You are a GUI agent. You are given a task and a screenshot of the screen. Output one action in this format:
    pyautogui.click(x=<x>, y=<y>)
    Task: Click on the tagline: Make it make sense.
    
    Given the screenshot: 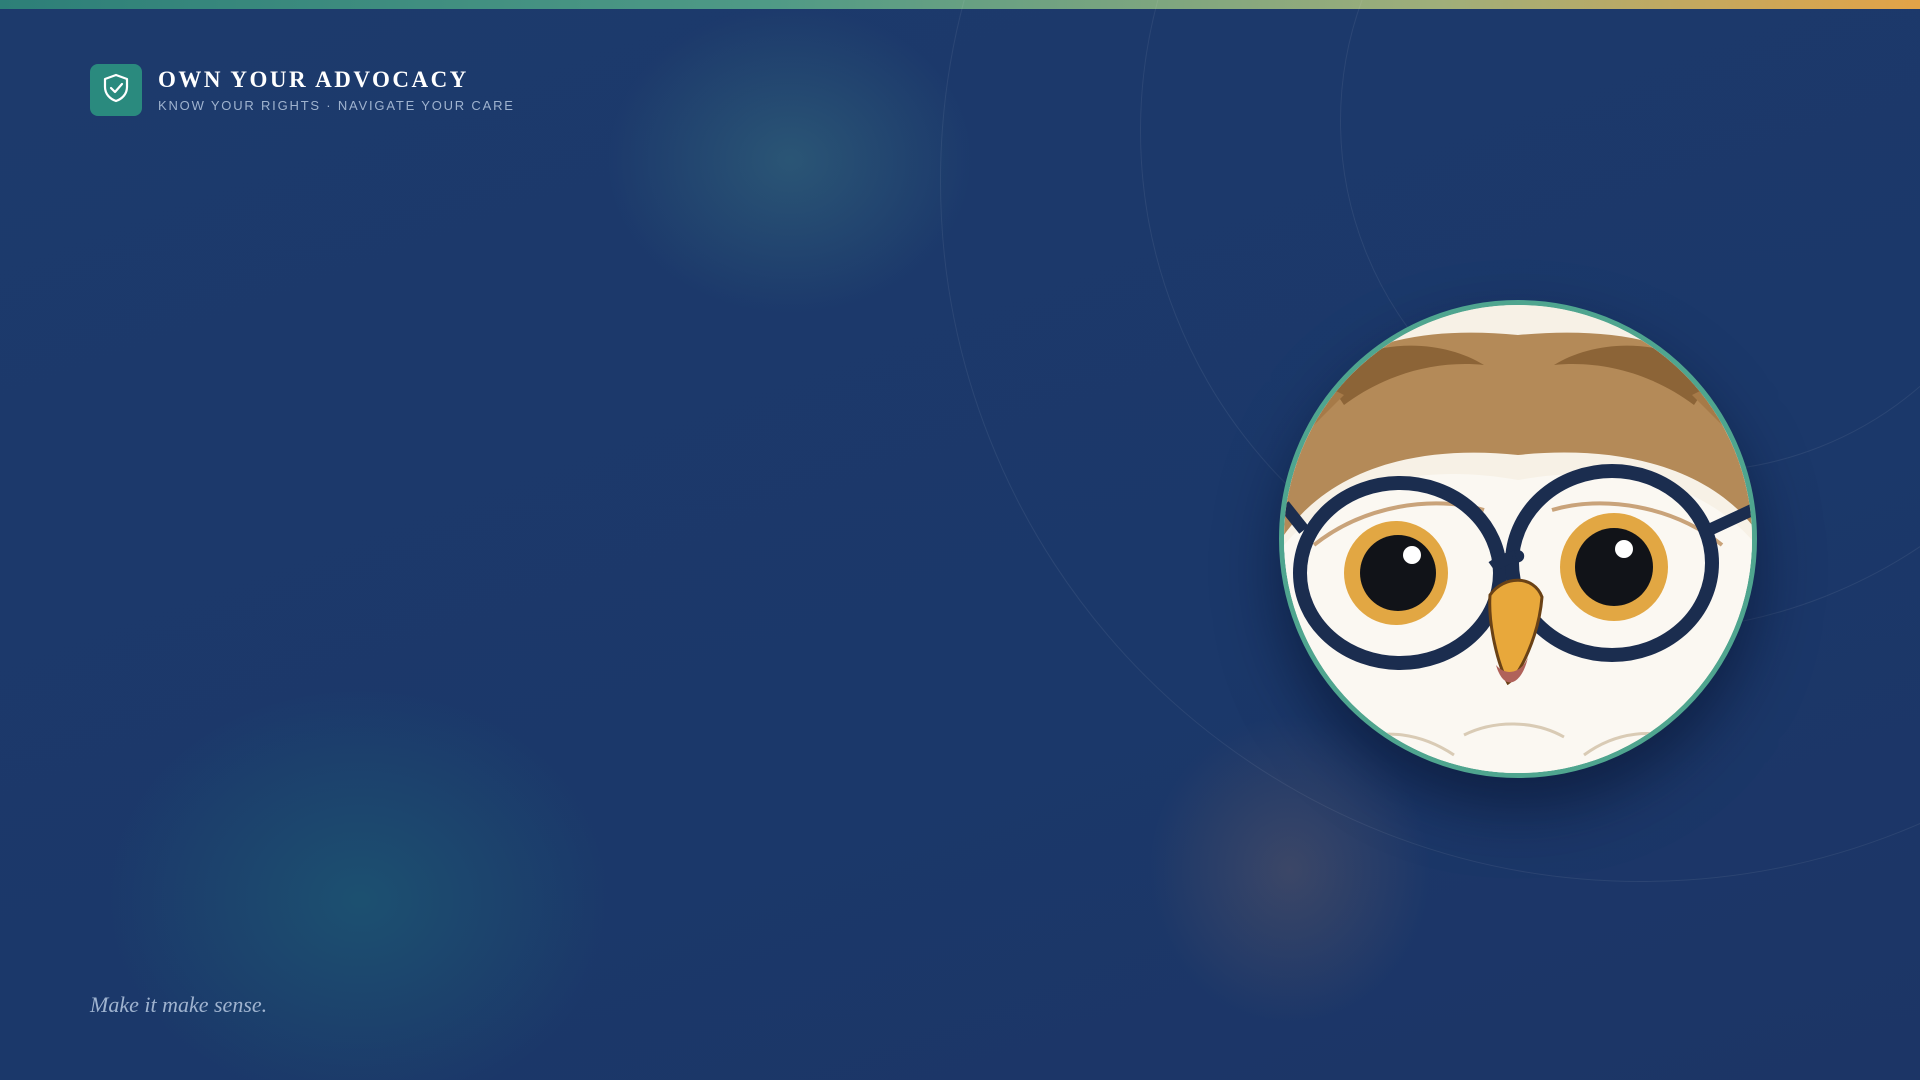 What is the action you would take?
    pyautogui.click(x=179, y=1004)
    